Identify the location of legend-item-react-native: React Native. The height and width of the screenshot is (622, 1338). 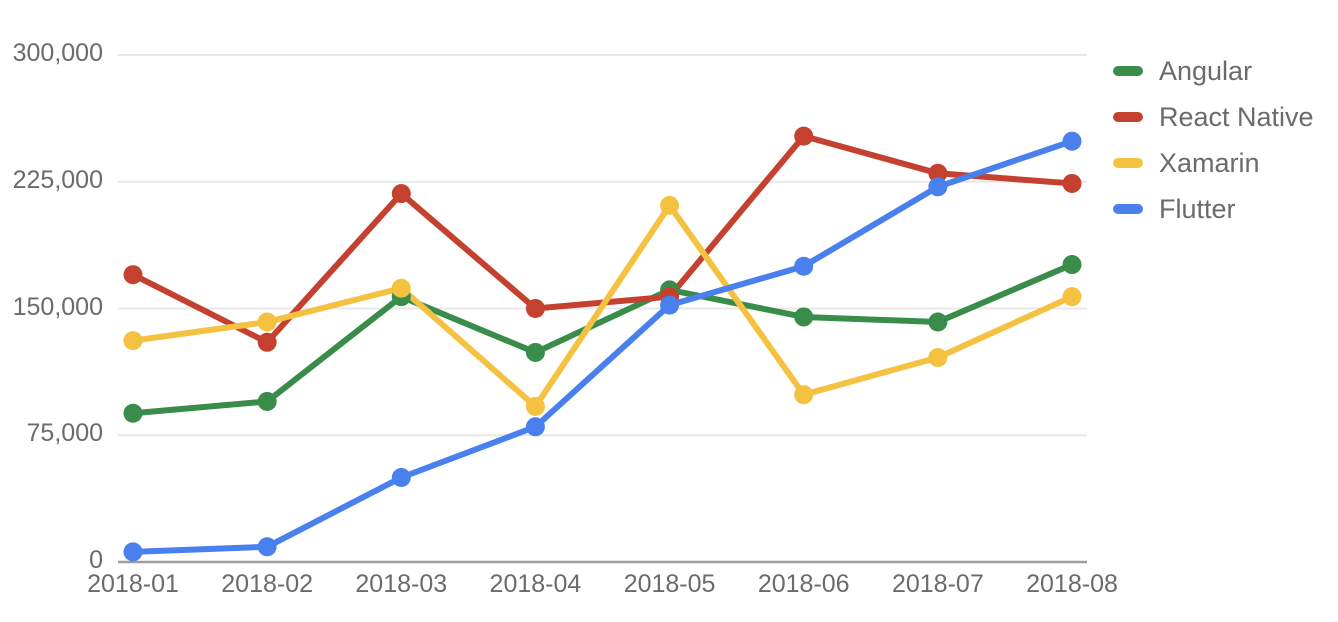
(1225, 117).